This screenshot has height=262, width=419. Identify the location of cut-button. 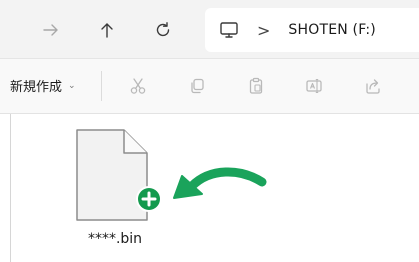
(138, 86).